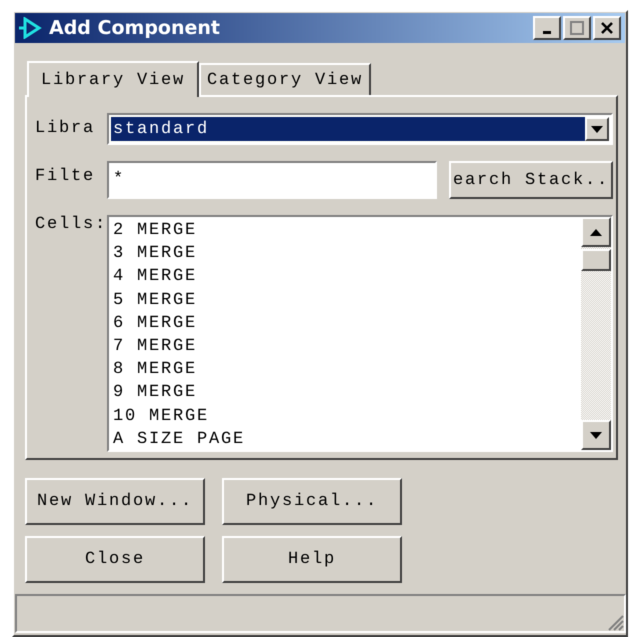  Describe the element at coordinates (312, 559) in the screenshot. I see `dialog-button: Help` at that location.